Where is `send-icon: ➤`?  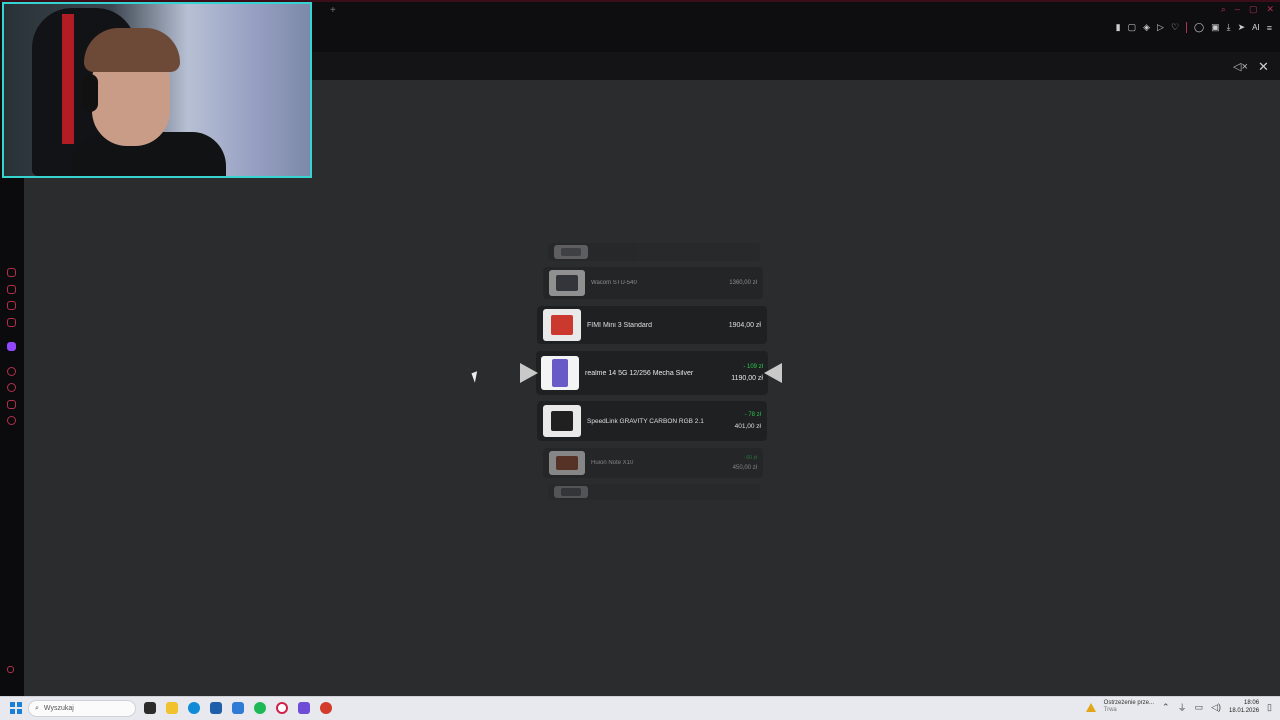 send-icon: ➤ is located at coordinates (1242, 27).